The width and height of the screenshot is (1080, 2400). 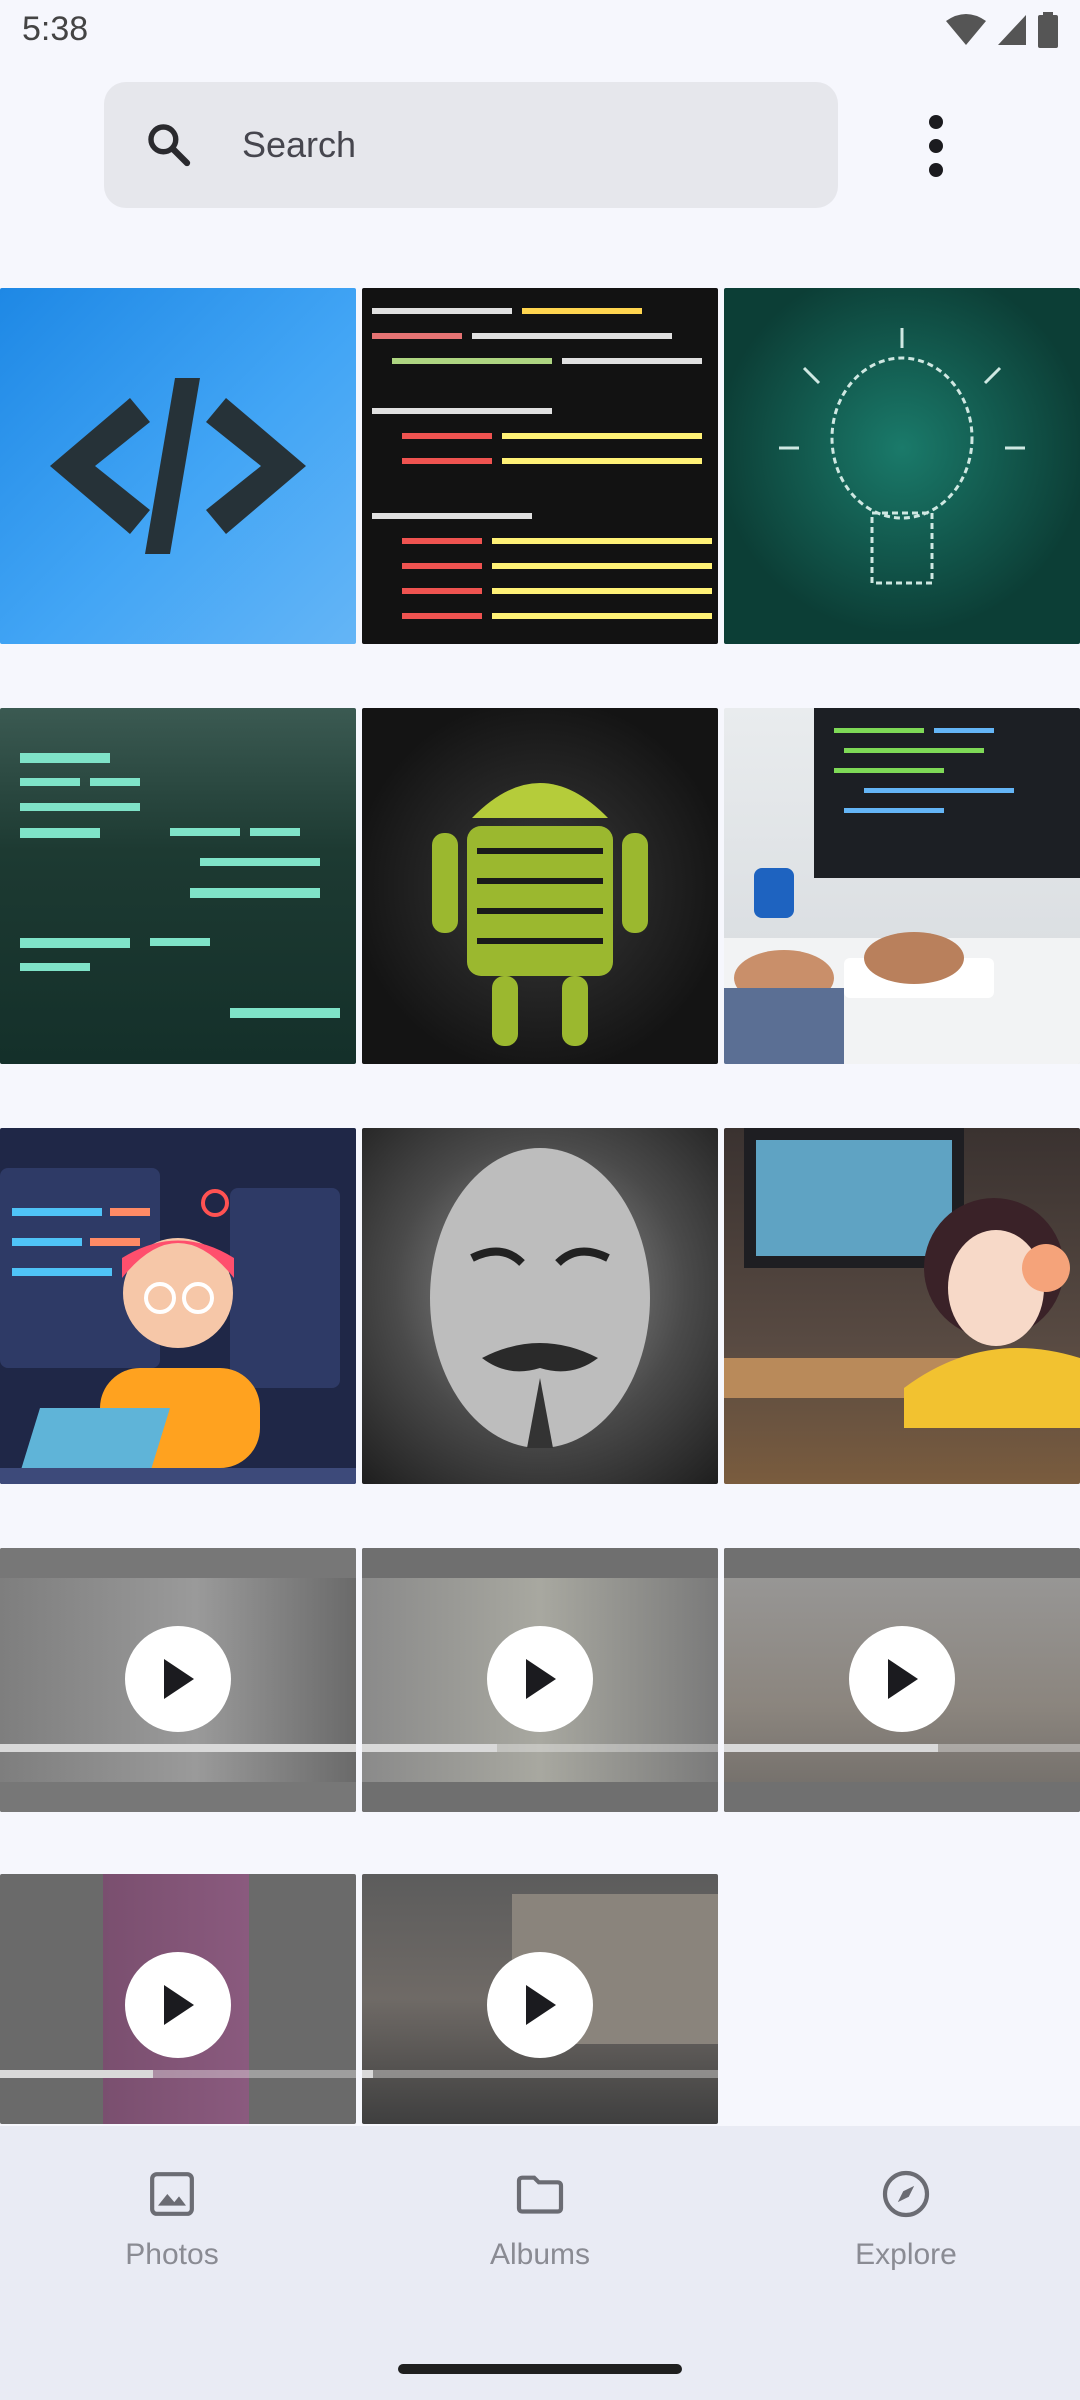 I want to click on more-options-icon, so click(x=936, y=146).